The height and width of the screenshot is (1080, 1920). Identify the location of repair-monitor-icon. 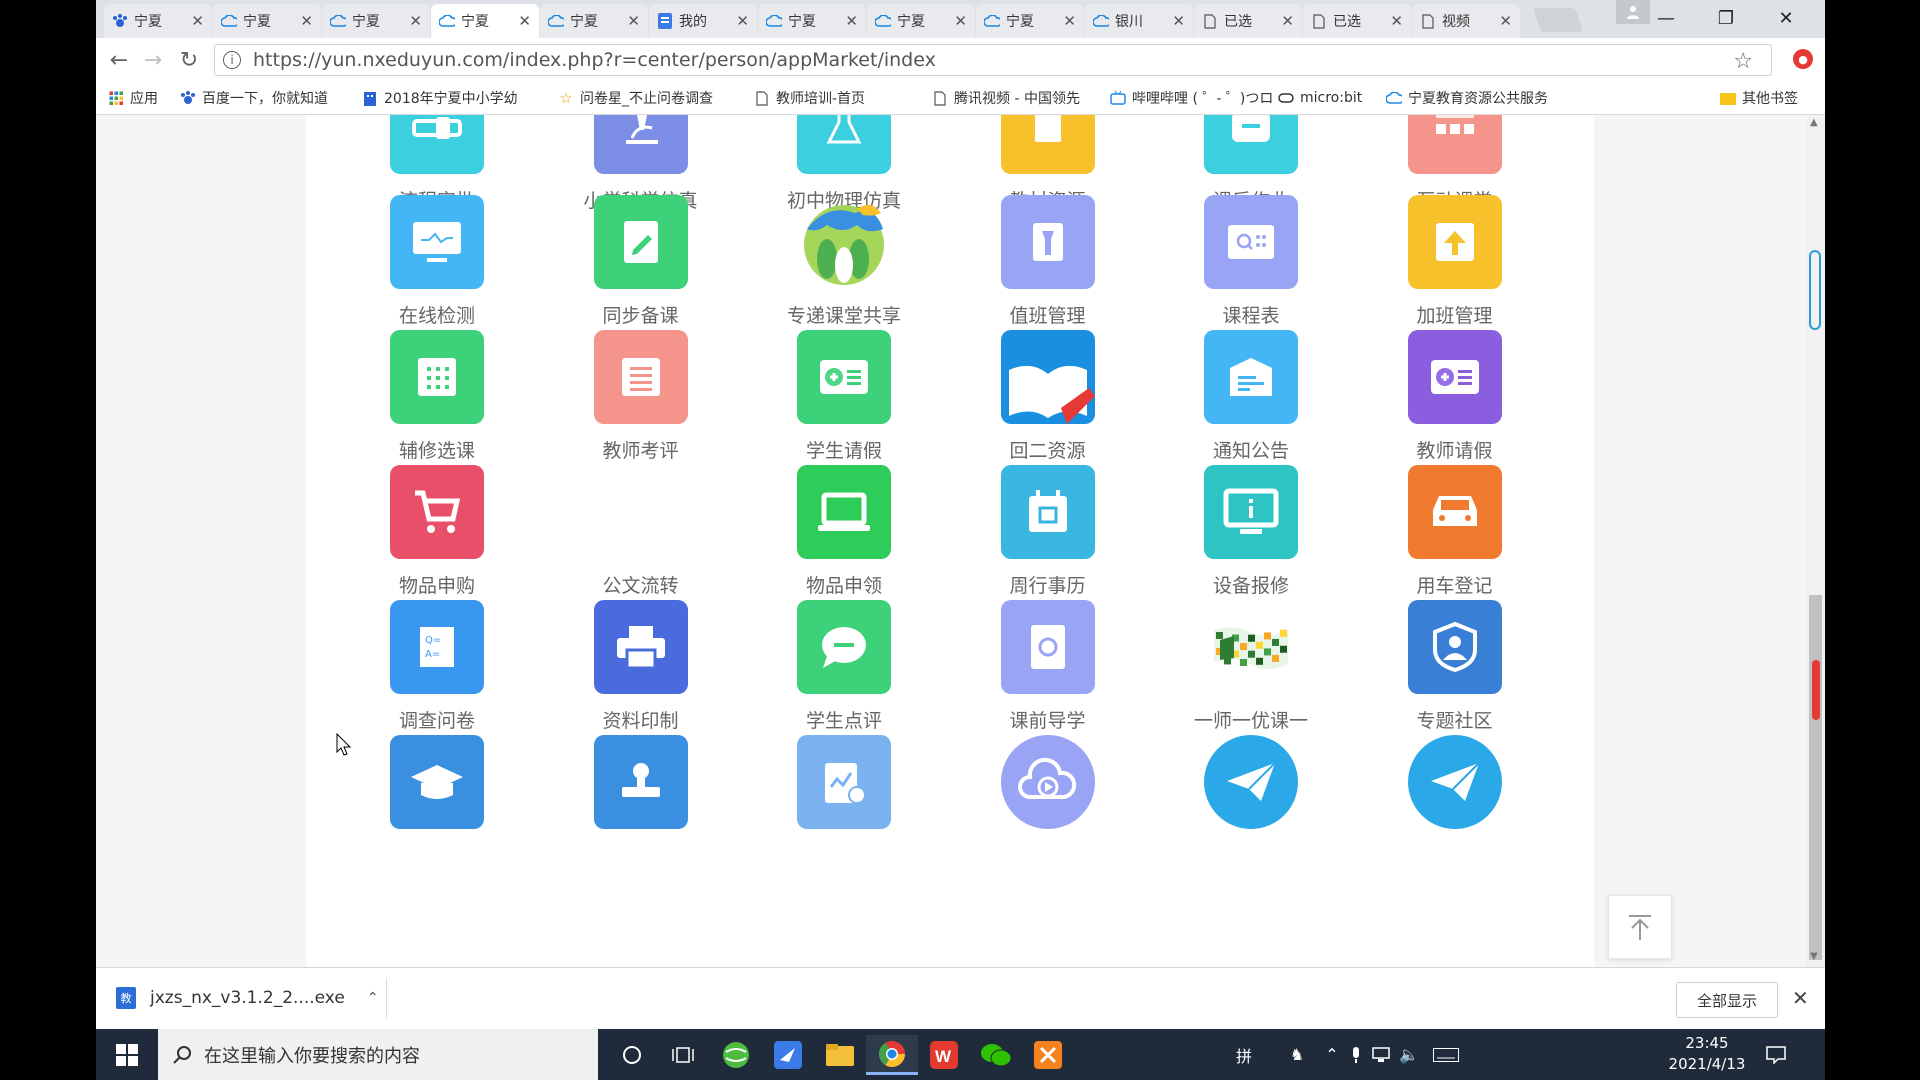
(1251, 512).